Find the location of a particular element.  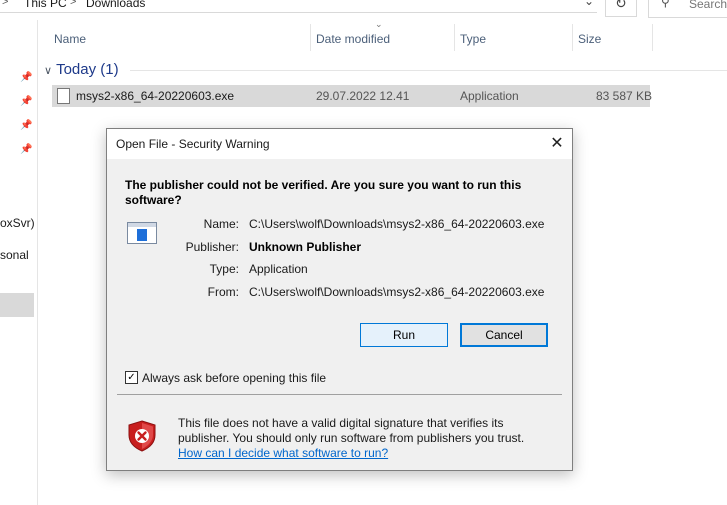

dialog-titlebar: Open File - Security Warning ✕ is located at coordinates (339, 144).